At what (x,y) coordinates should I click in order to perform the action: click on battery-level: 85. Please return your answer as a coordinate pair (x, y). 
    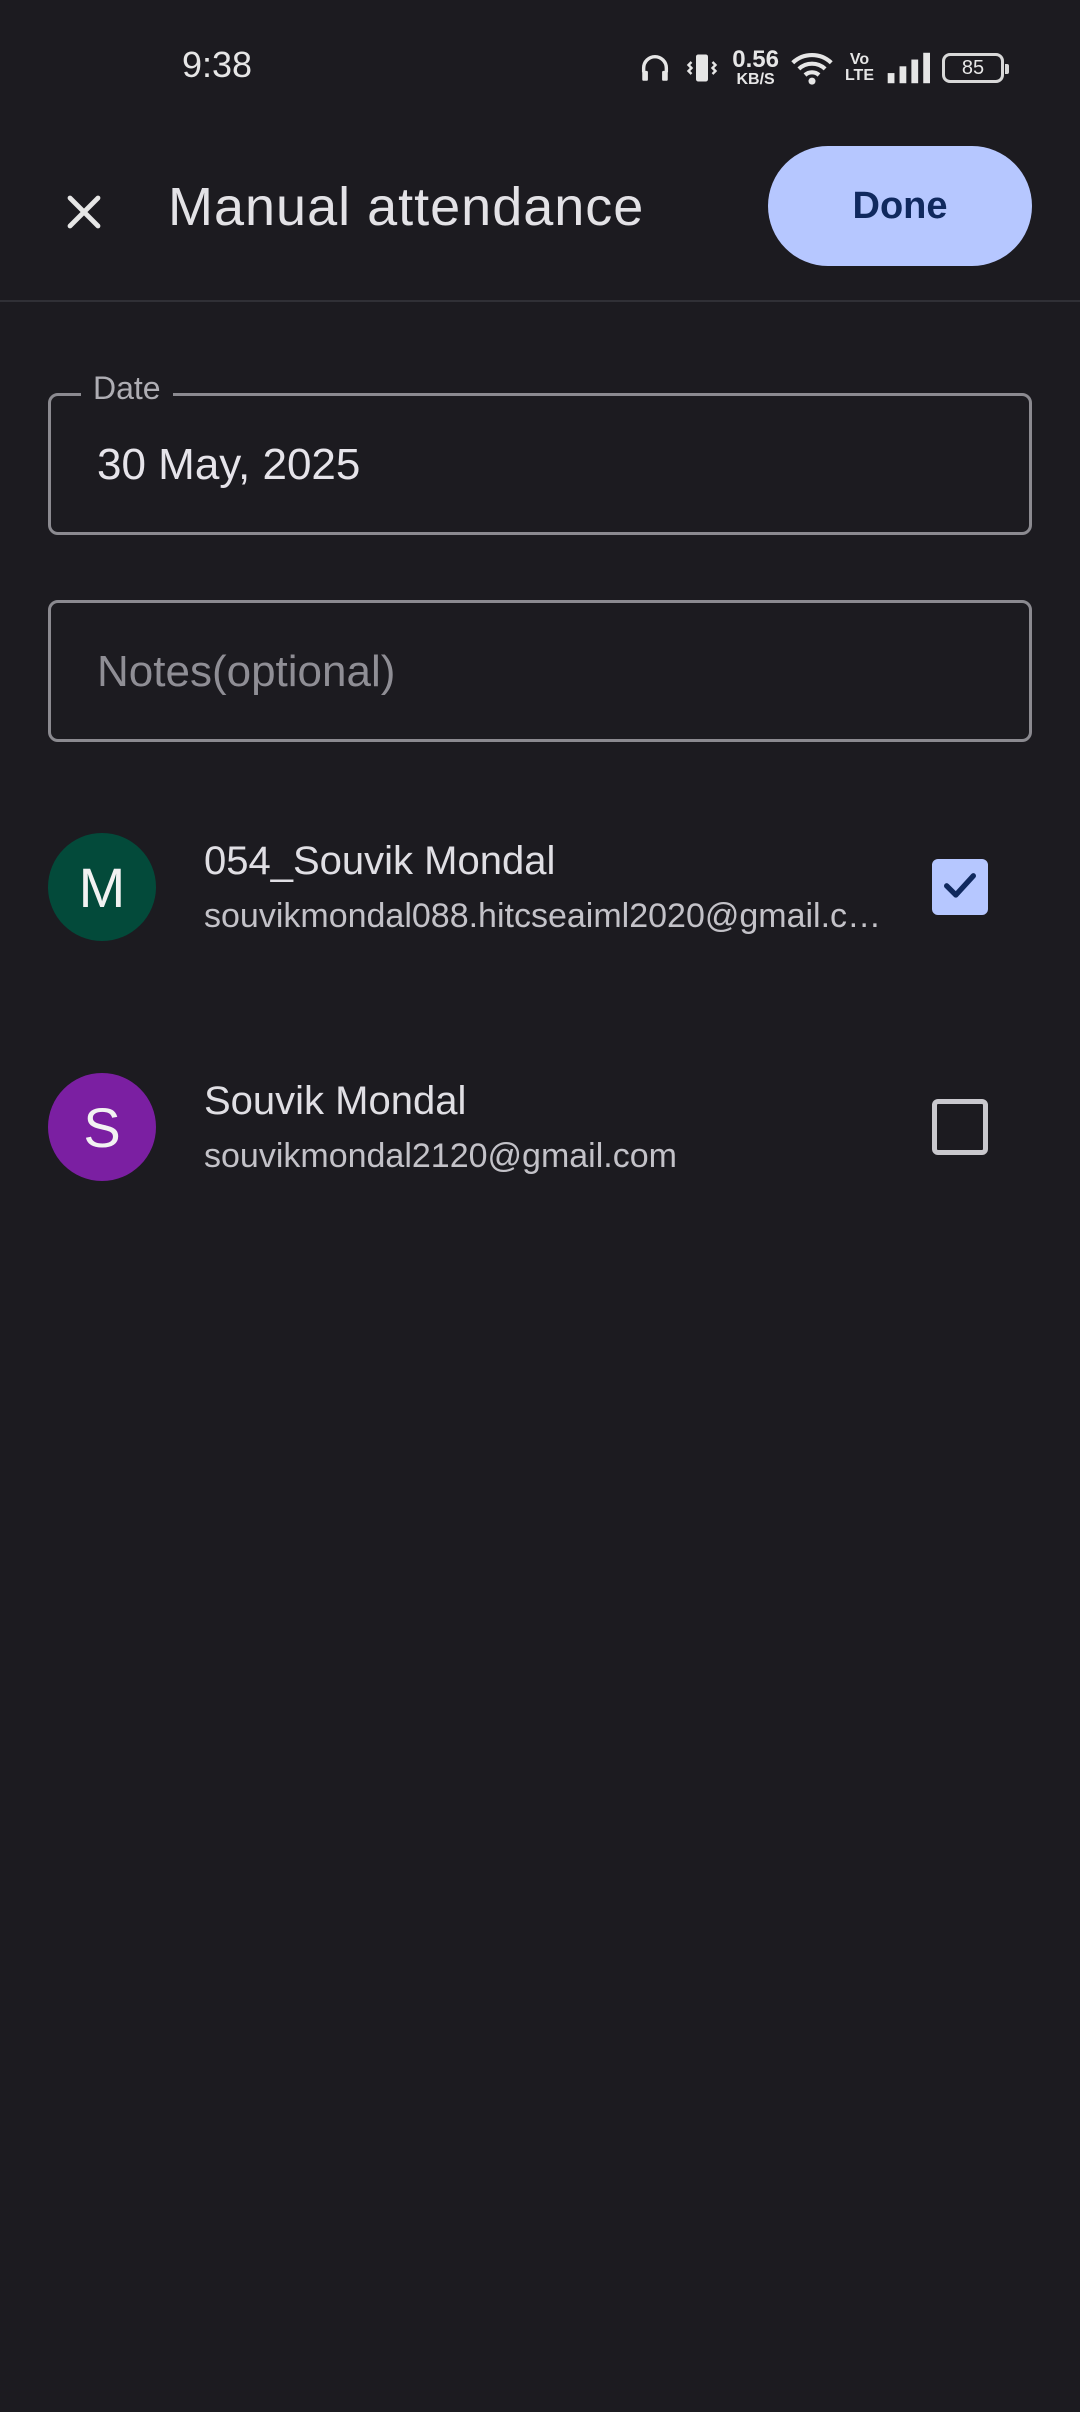
    Looking at the image, I should click on (973, 67).